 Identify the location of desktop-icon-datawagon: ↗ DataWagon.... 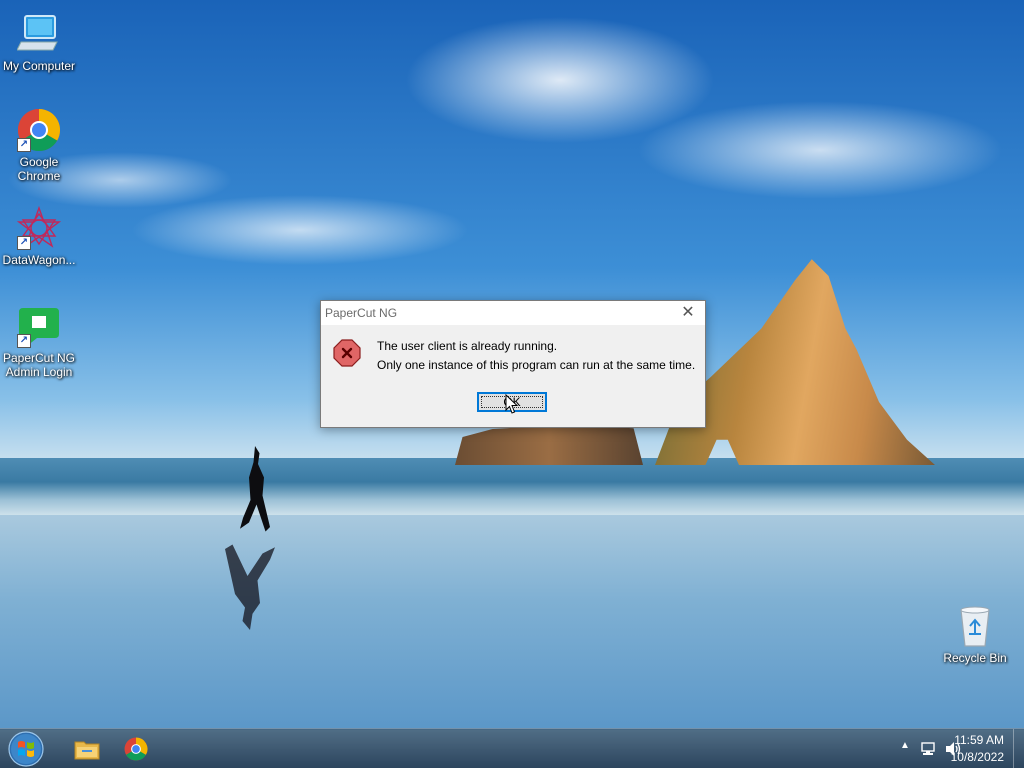
(39, 236).